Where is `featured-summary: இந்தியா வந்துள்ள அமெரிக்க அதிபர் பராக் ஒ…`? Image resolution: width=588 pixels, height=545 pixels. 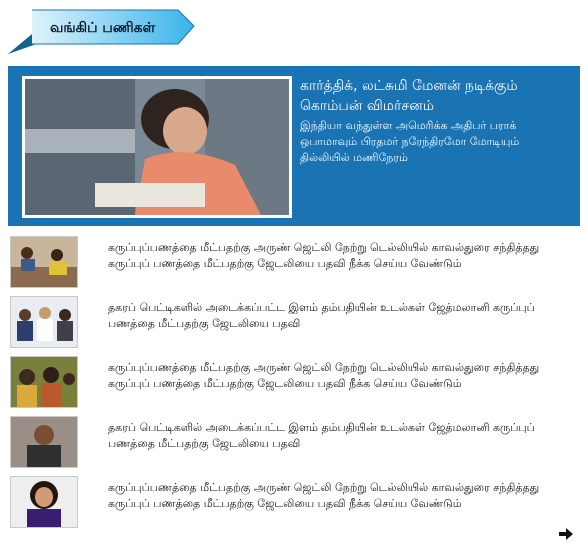
featured-summary: இந்தியா வந்துள்ள அமெரிக்க அதிபர் பராக் ஒ… is located at coordinates (410, 141).